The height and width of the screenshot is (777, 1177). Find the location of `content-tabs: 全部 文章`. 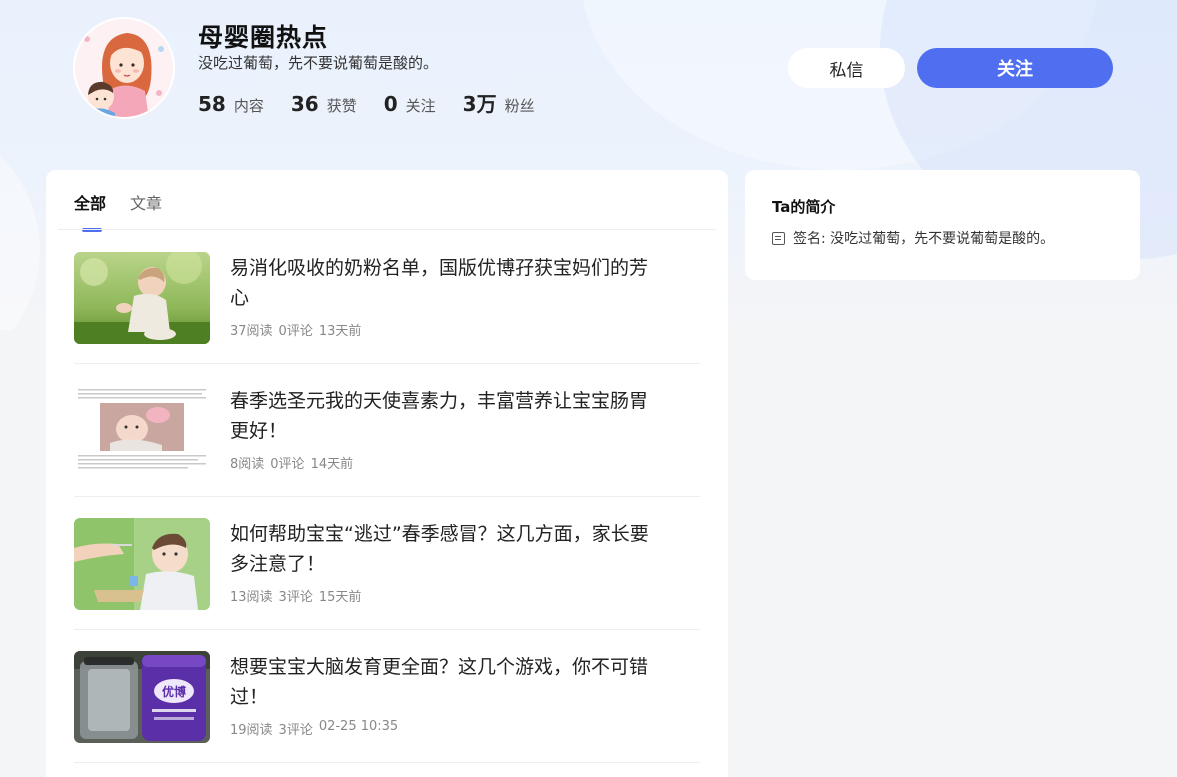

content-tabs: 全部 文章 is located at coordinates (130, 211).